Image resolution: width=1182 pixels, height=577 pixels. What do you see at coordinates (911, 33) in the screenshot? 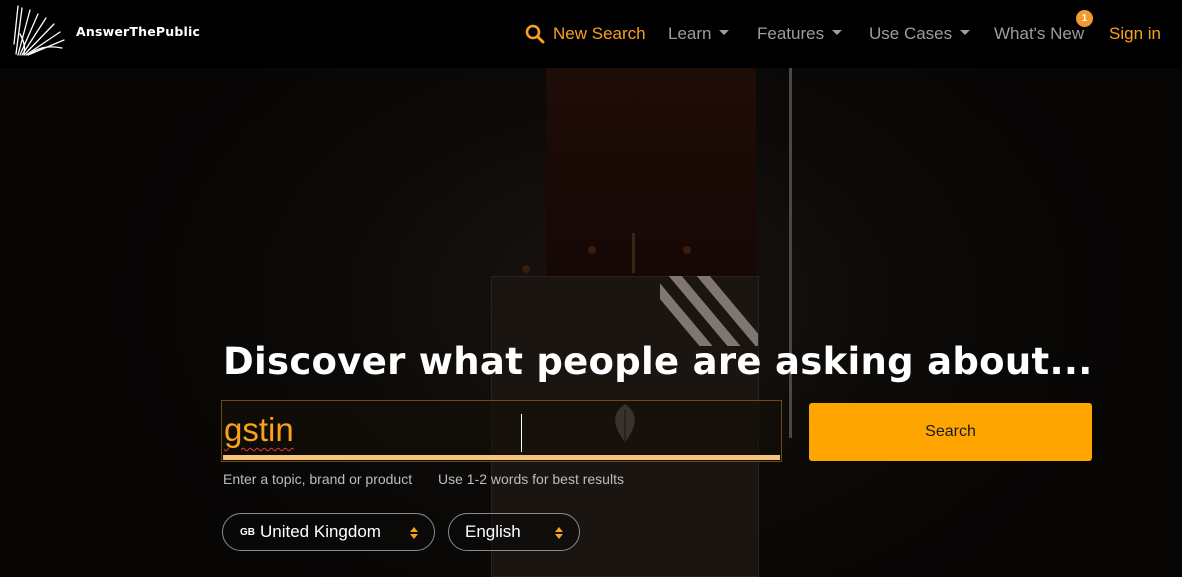
I see `nav-use-cases-label: Use Cases` at bounding box center [911, 33].